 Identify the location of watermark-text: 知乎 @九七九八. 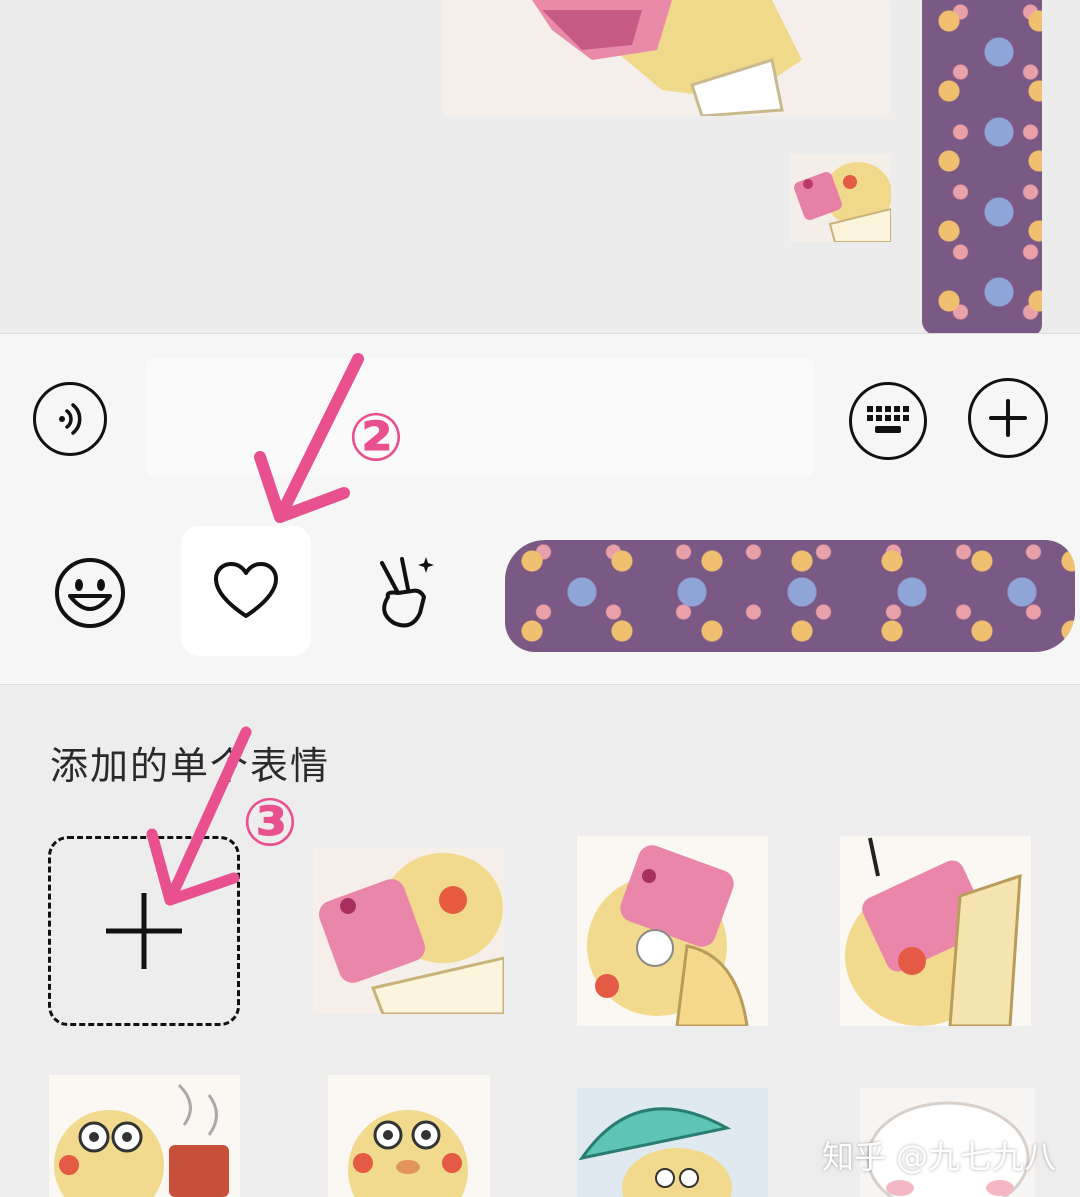
(939, 1157).